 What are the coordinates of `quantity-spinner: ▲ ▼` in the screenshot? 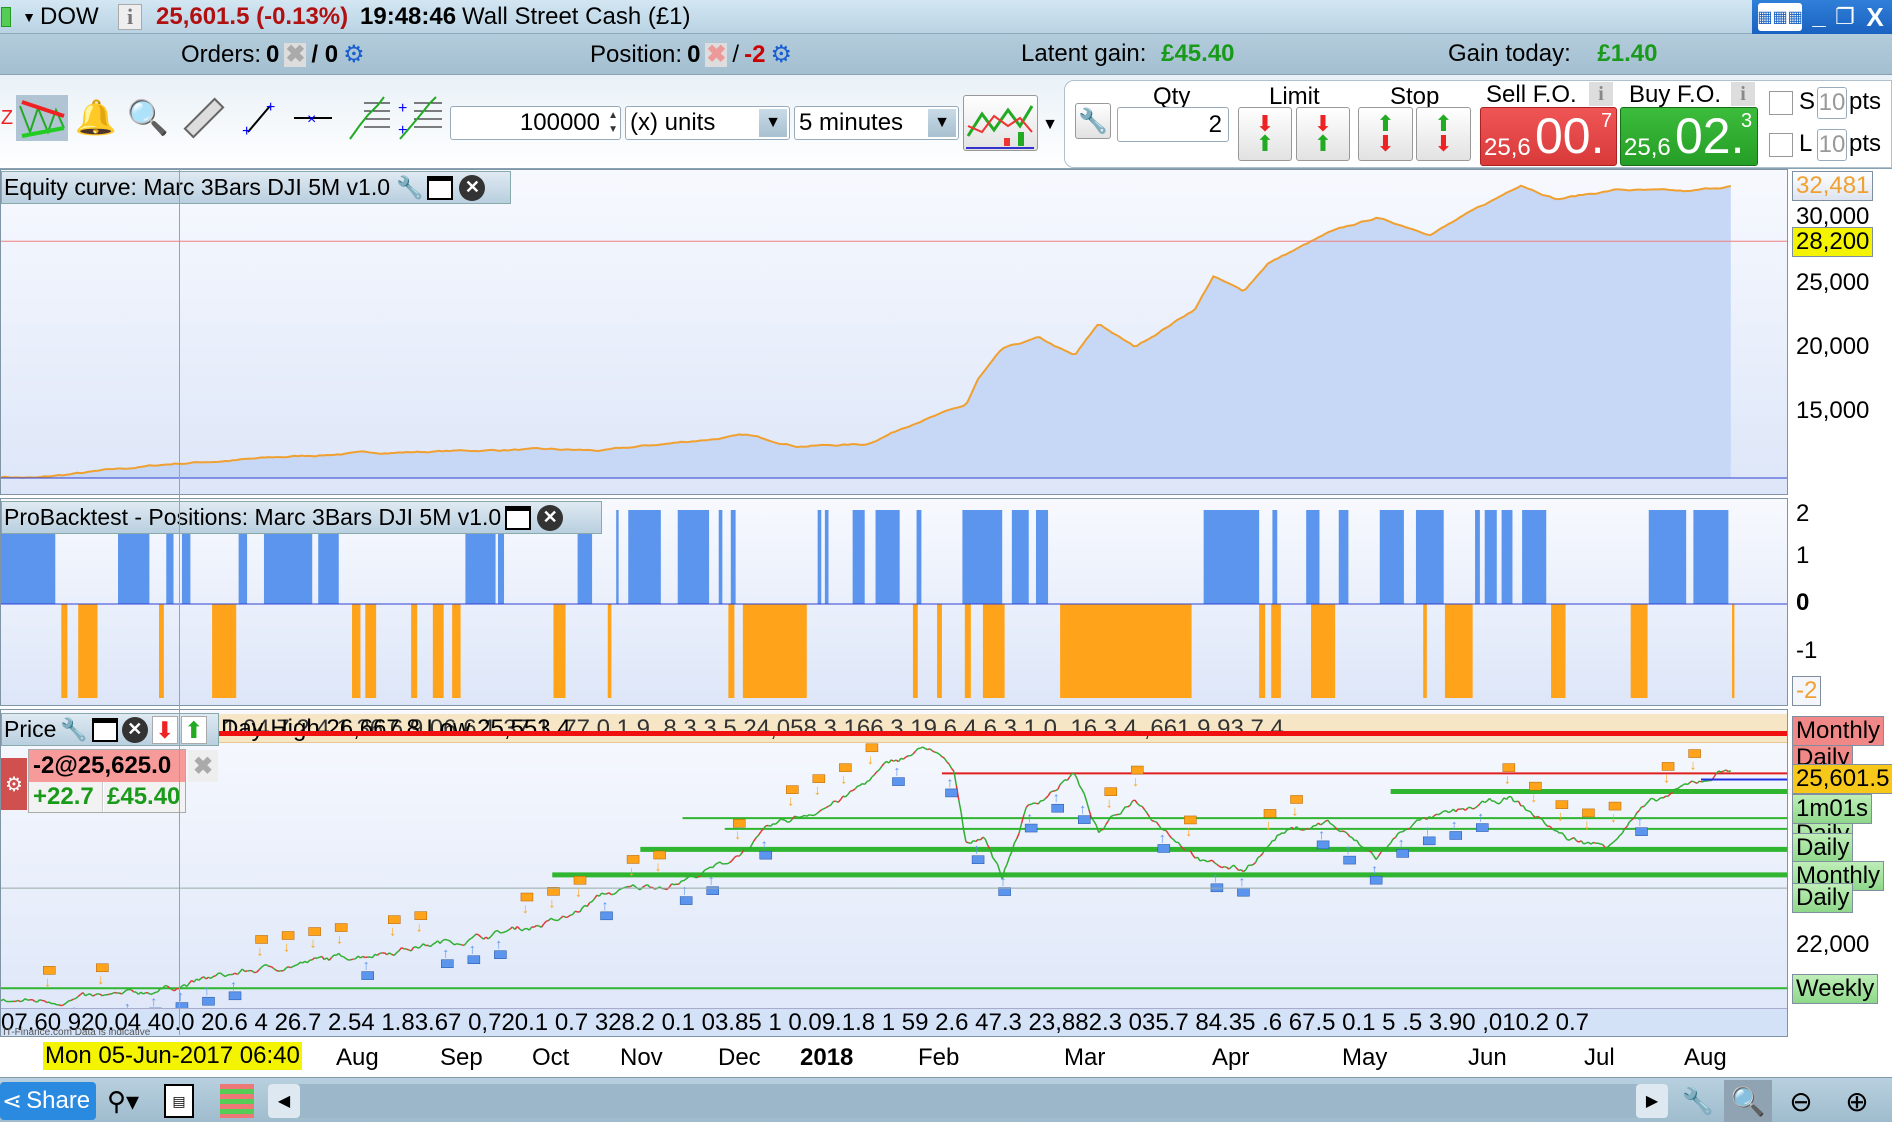 It's located at (613, 123).